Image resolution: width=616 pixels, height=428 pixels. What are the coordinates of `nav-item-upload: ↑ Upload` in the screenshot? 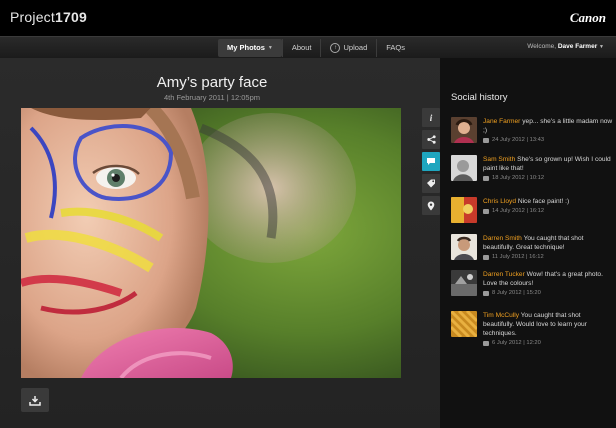 It's located at (348, 48).